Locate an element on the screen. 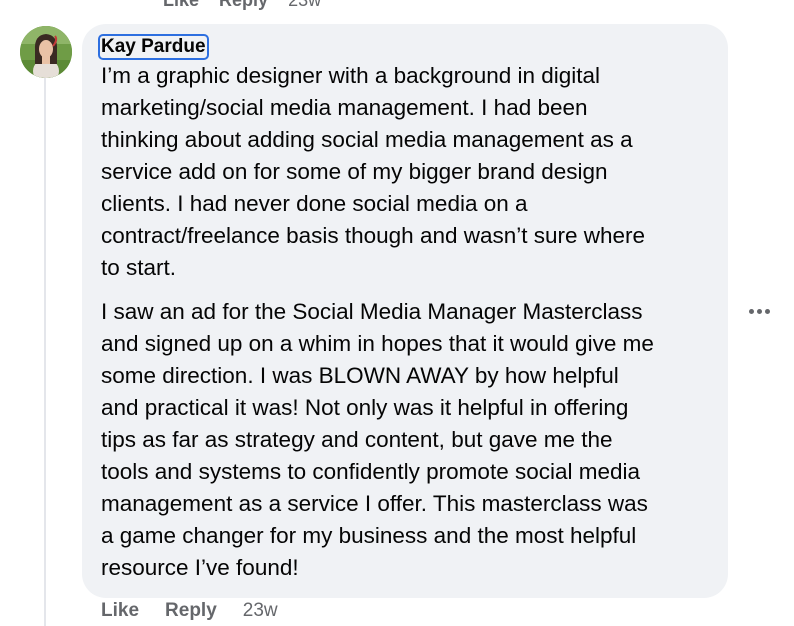 Image resolution: width=794 pixels, height=626 pixels. thread-line is located at coordinates (45, 352).